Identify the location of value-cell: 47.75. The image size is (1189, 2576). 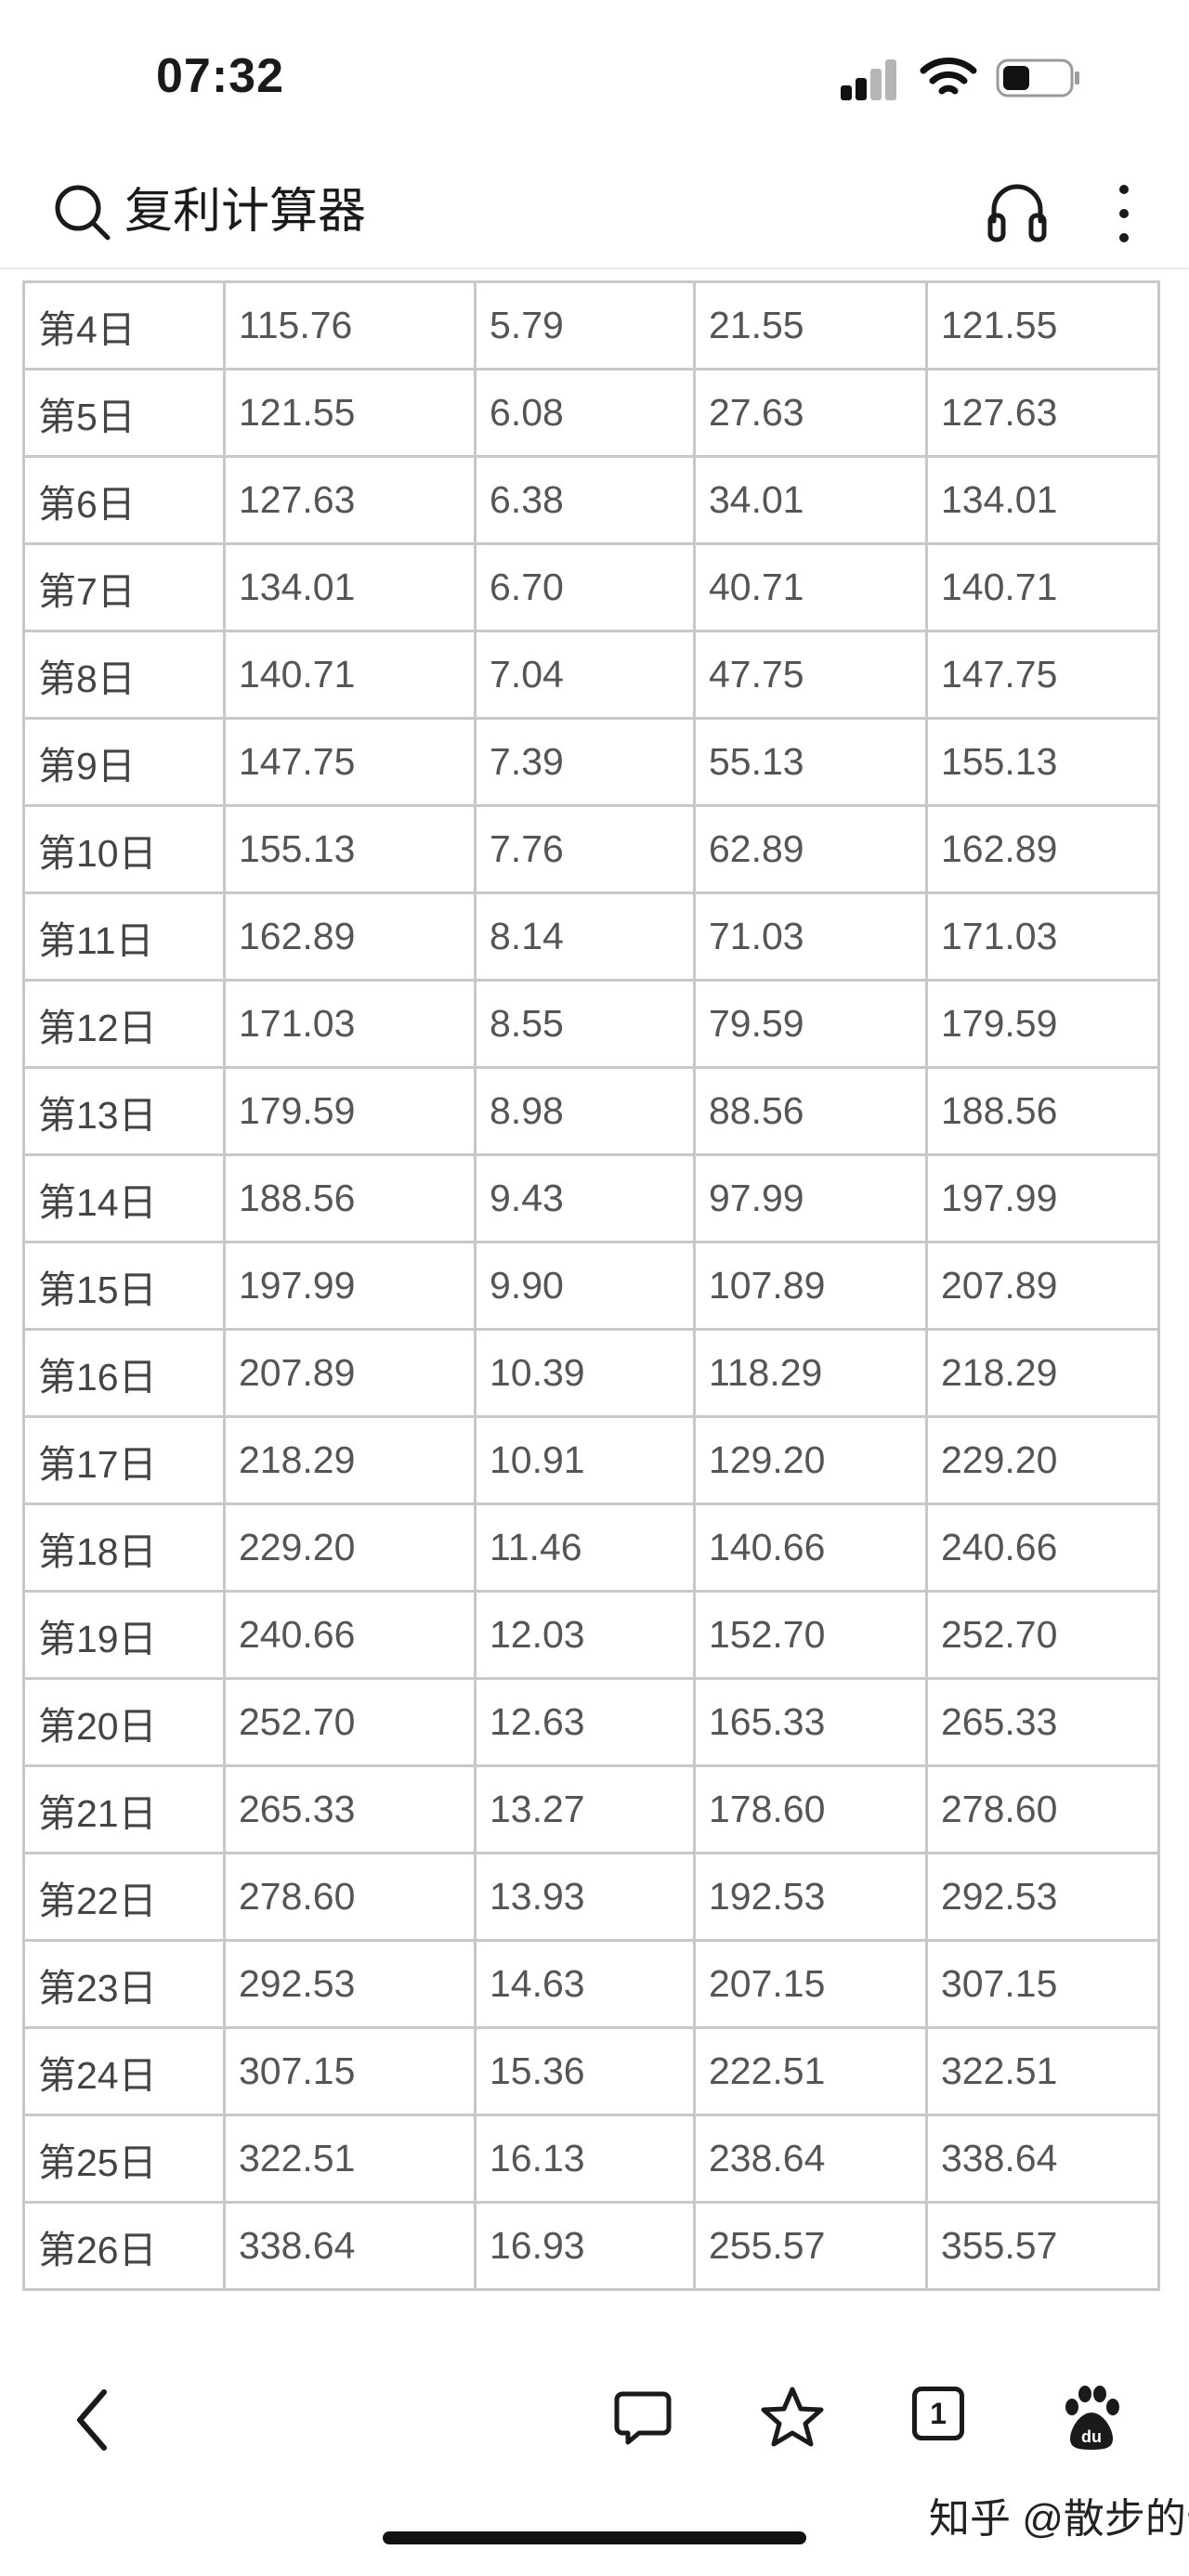
(810, 675).